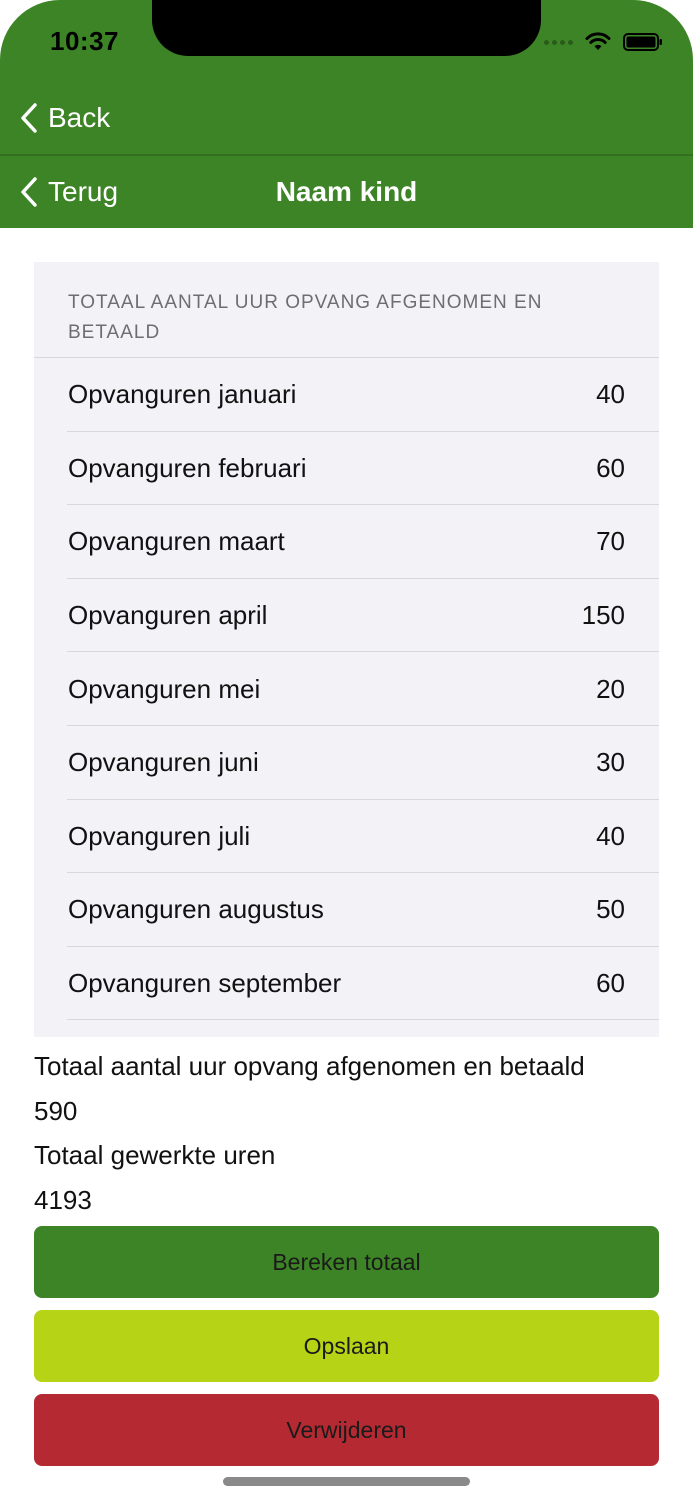 The width and height of the screenshot is (693, 1500). I want to click on inner-nav-bar: Terug Naam kind, so click(346, 192).